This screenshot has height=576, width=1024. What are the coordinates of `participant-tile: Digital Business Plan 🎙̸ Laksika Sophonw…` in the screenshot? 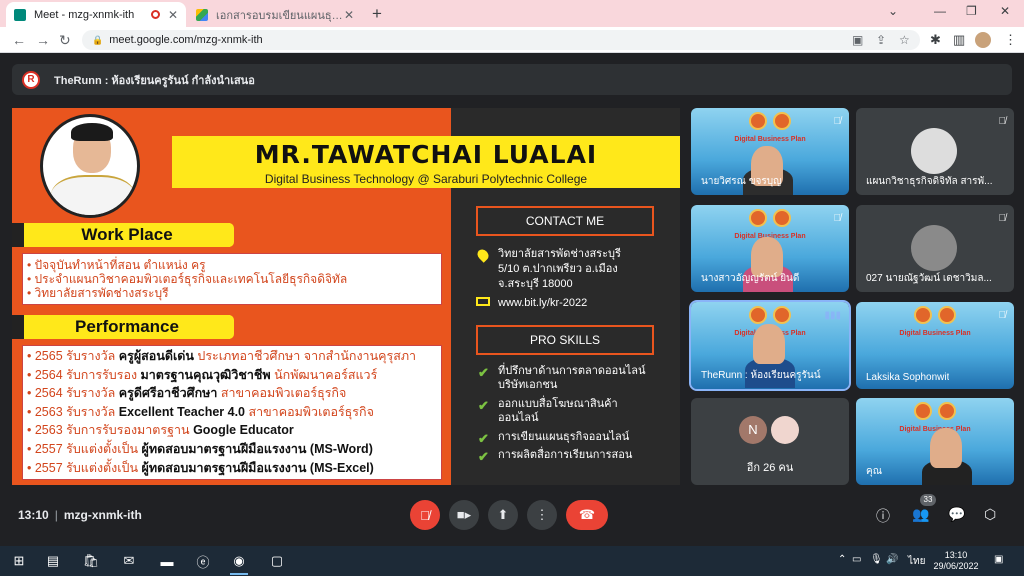 It's located at (935, 345).